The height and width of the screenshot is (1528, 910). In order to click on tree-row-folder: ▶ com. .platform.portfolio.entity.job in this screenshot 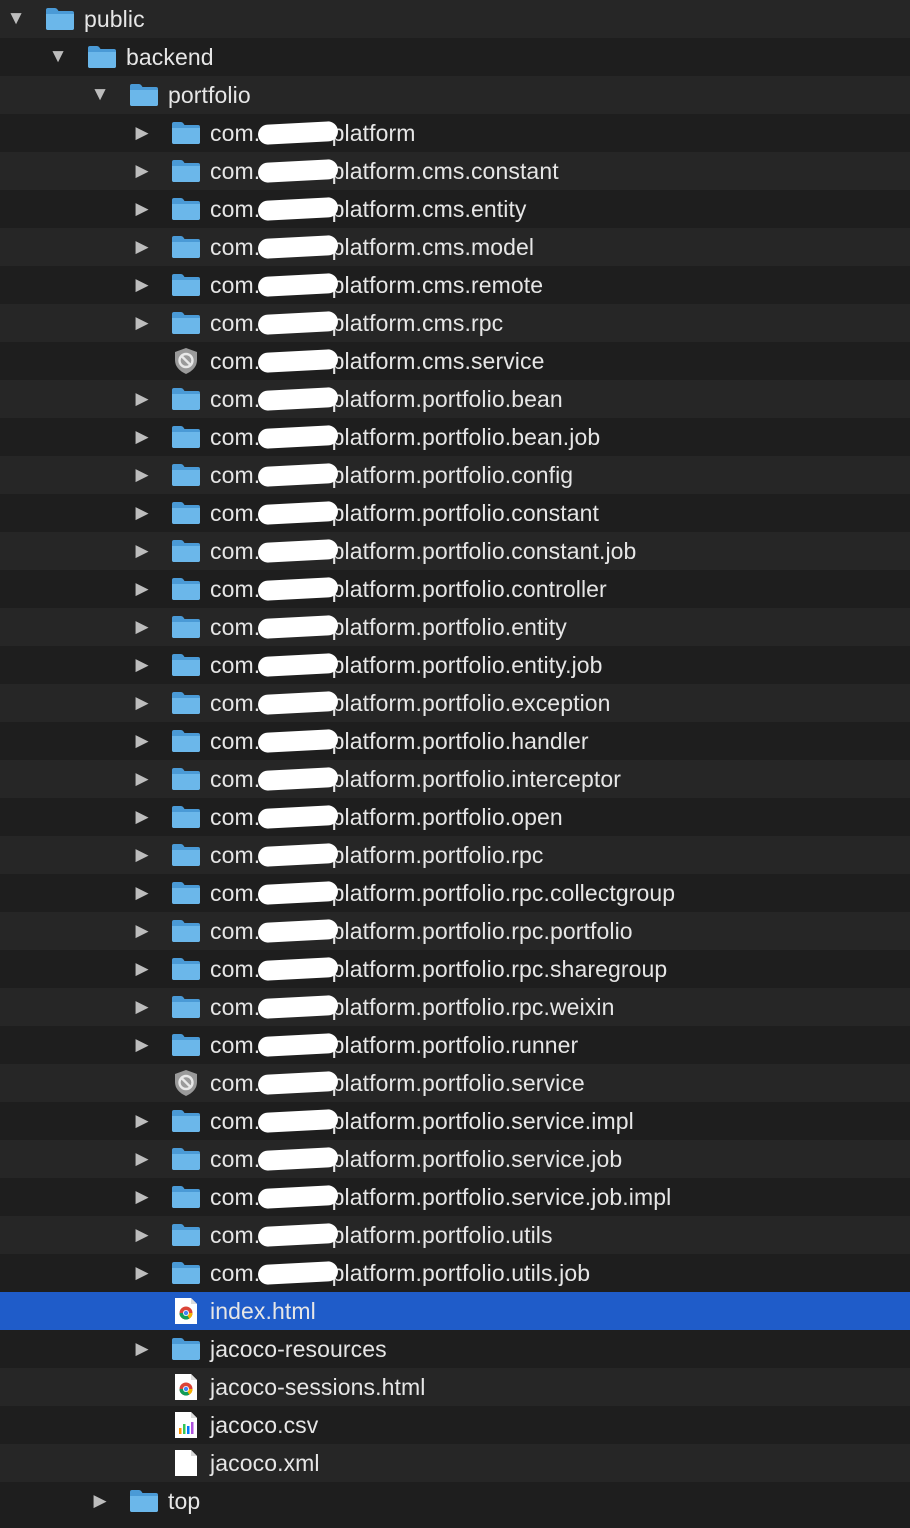, I will do `click(455, 665)`.